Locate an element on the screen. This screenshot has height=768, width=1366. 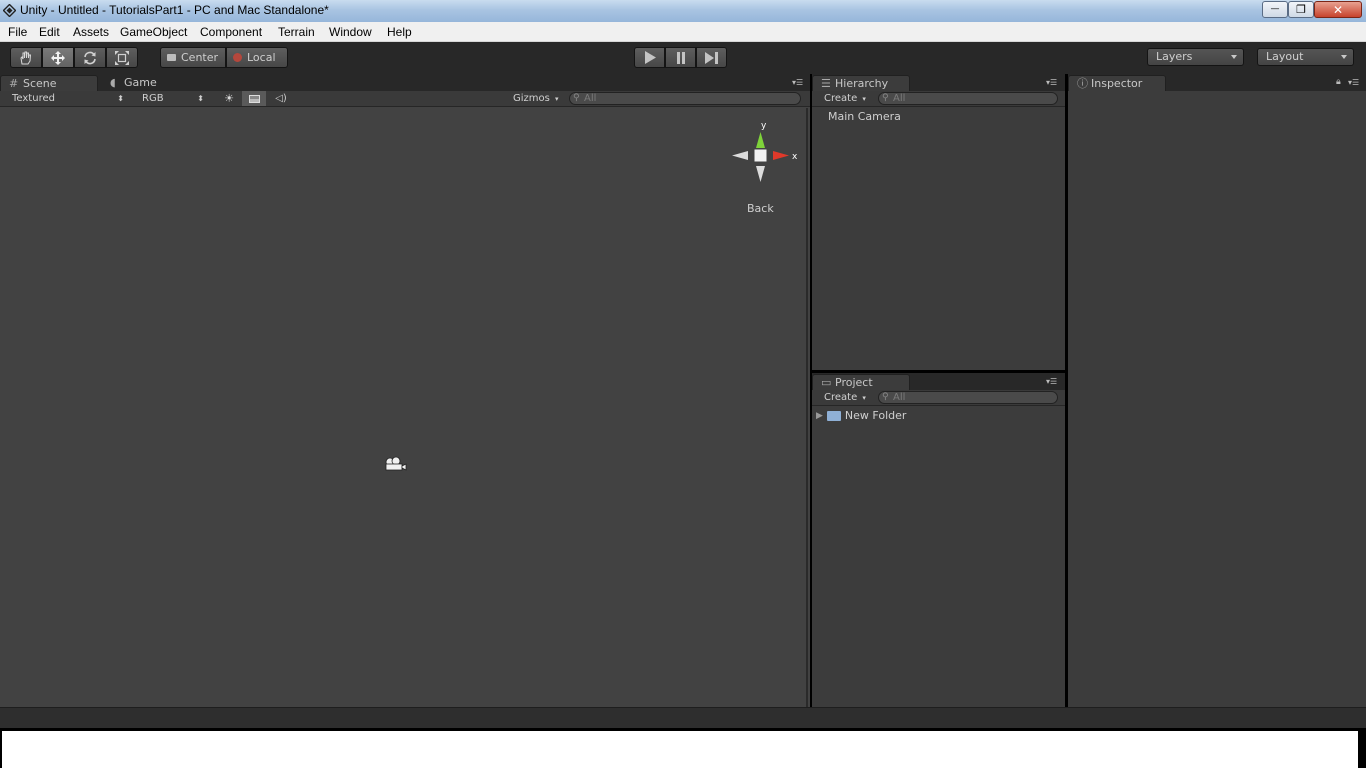
hierarchy-create-dropdown: Create ▾ is located at coordinates (847, 99).